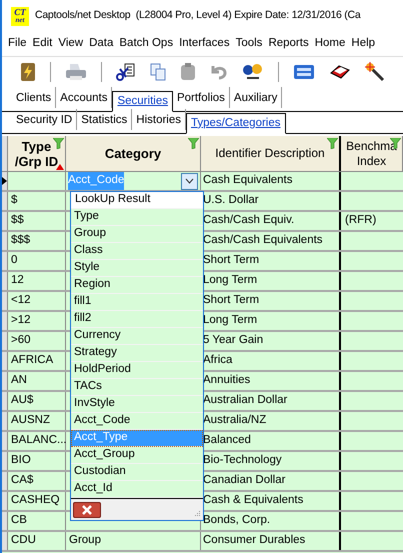 The image size is (403, 553). What do you see at coordinates (375, 72) in the screenshot?
I see `magic-wand-icon` at bounding box center [375, 72].